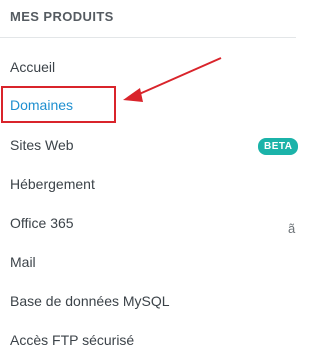  Describe the element at coordinates (179, 76) in the screenshot. I see `annotation-arrow-shaft` at that location.